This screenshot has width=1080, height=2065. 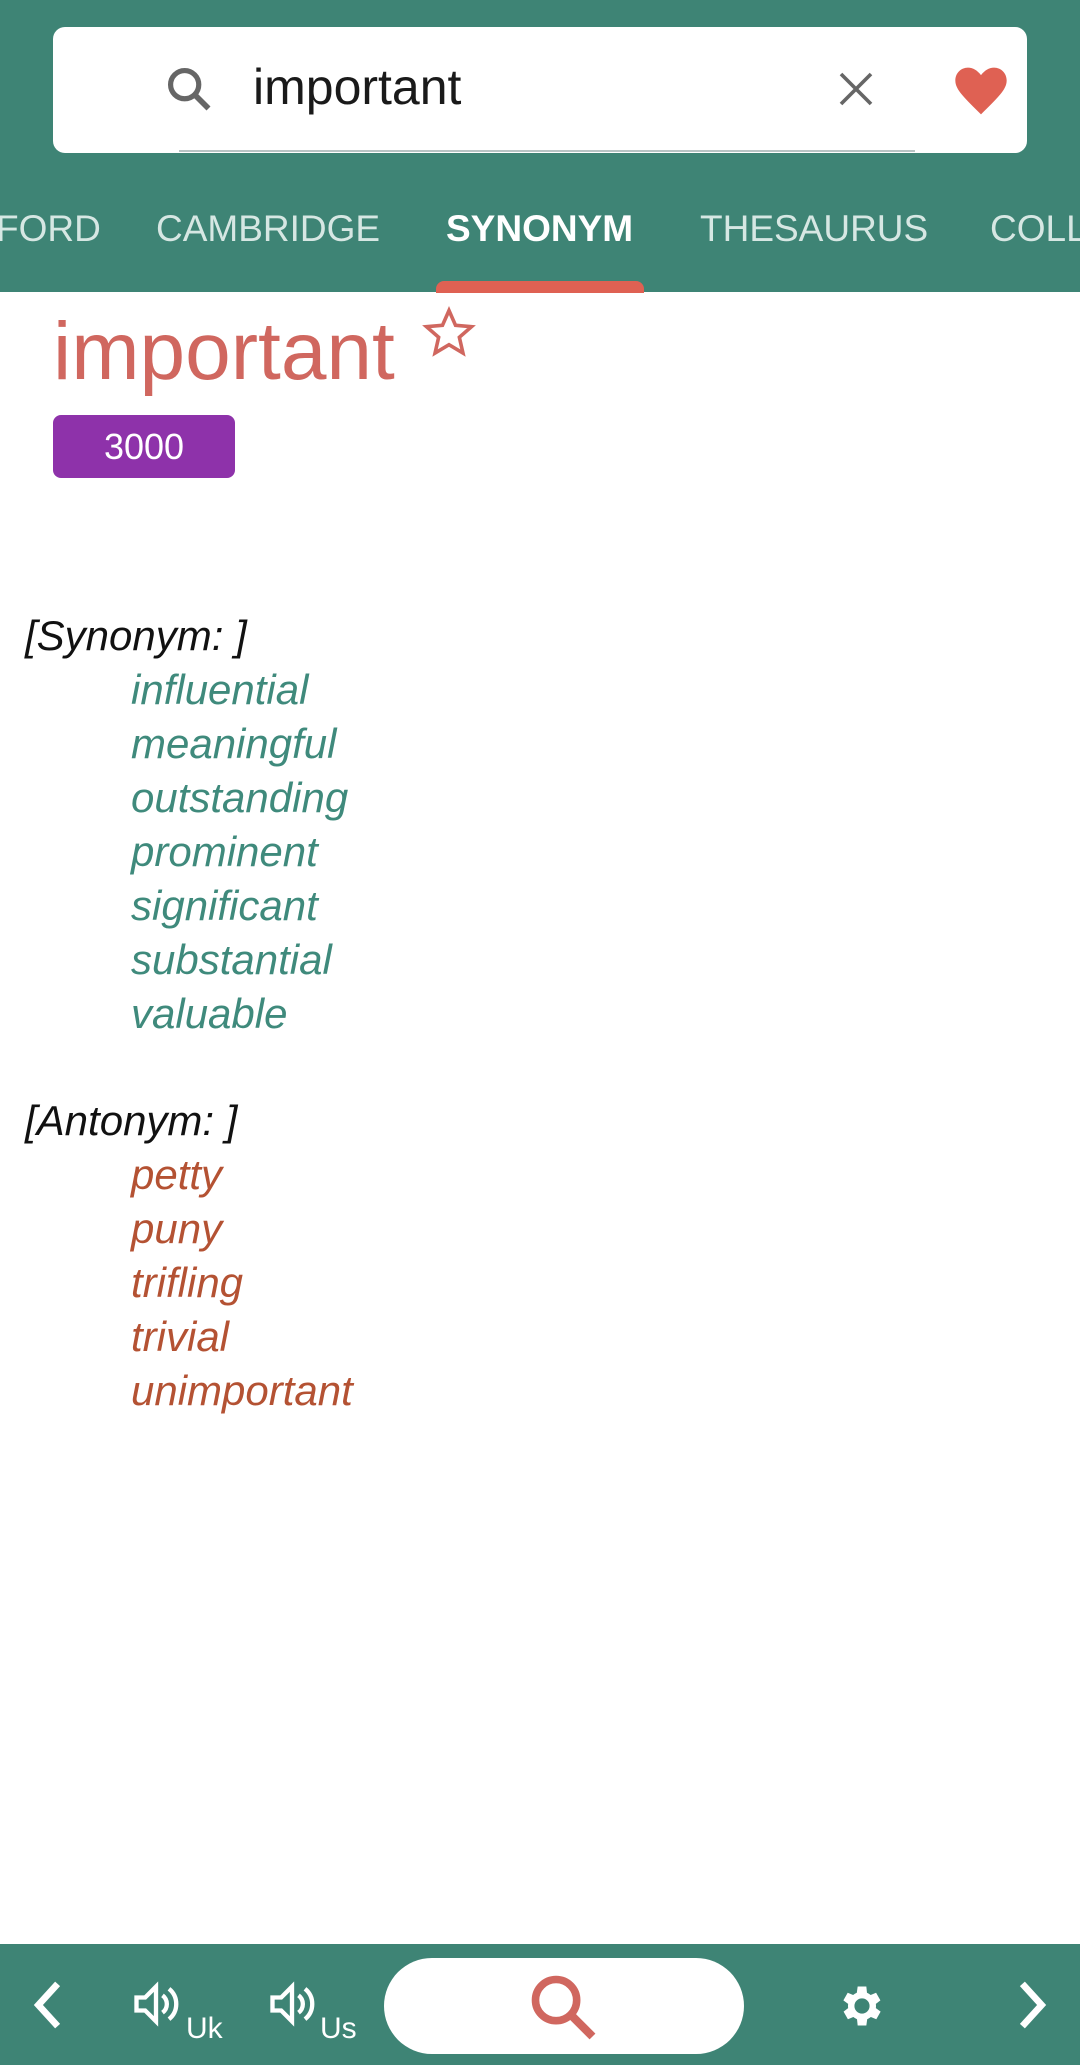 I want to click on search-input: important, so click(x=357, y=87).